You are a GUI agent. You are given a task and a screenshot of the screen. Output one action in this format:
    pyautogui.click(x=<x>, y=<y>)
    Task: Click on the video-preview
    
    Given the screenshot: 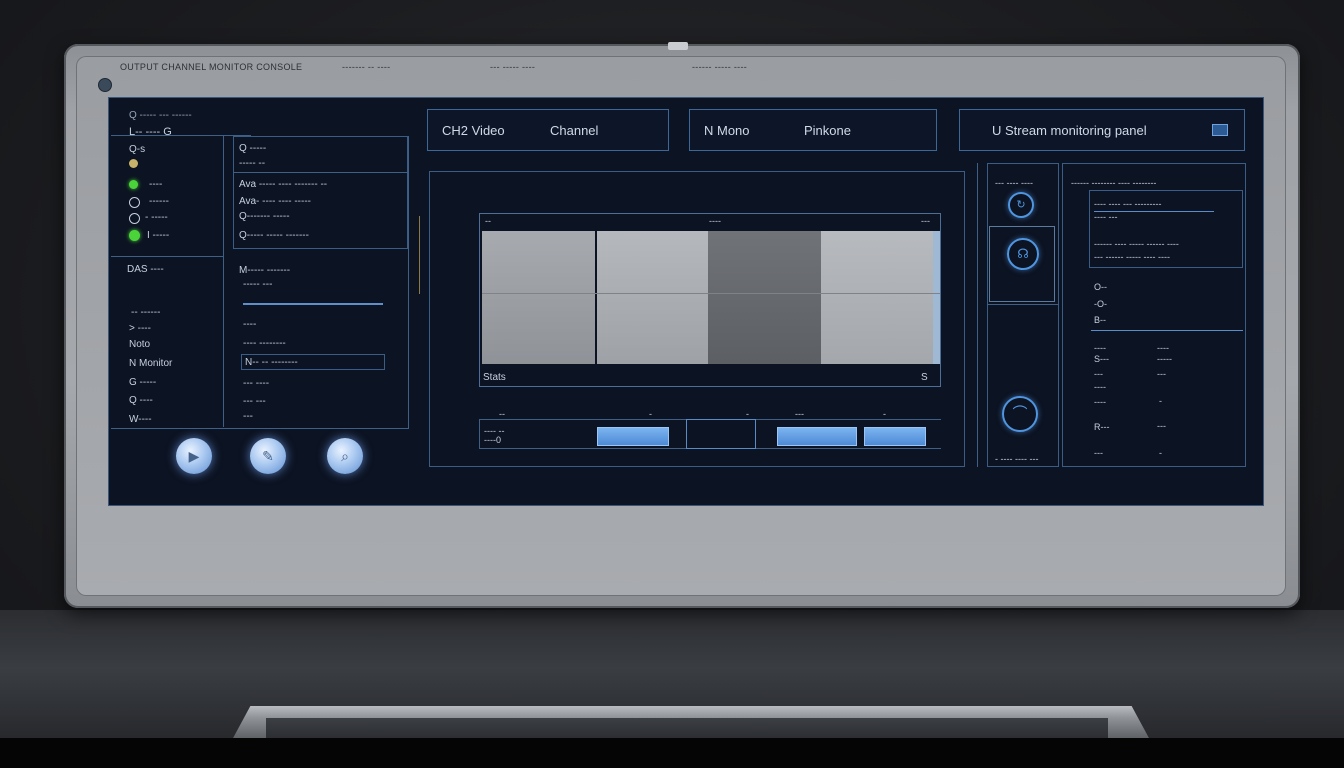 What is the action you would take?
    pyautogui.click(x=711, y=297)
    